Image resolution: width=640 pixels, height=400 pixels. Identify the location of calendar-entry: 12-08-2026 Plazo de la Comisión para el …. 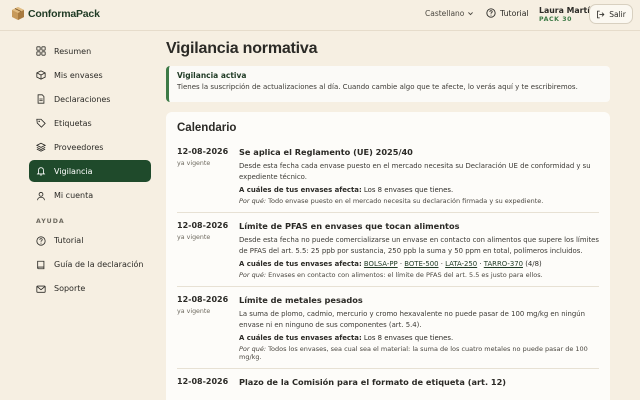
(388, 387).